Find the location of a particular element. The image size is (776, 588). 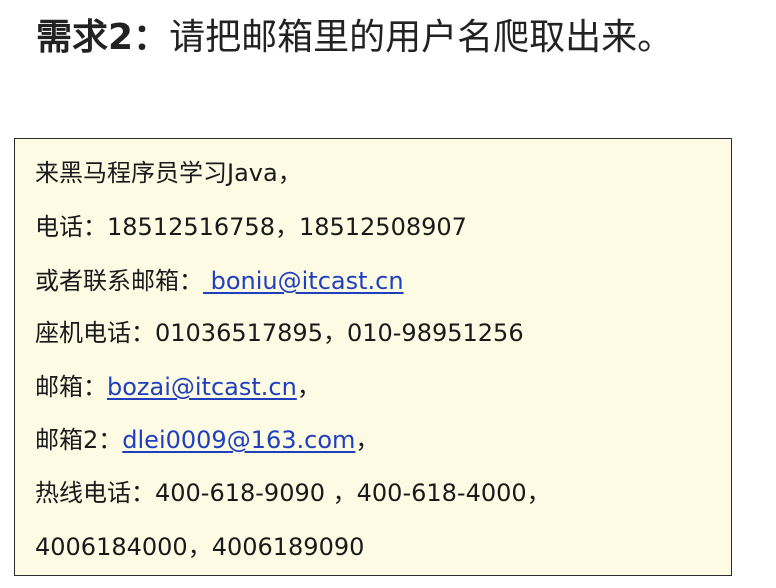

email-label: 邮箱： is located at coordinates (71, 387).